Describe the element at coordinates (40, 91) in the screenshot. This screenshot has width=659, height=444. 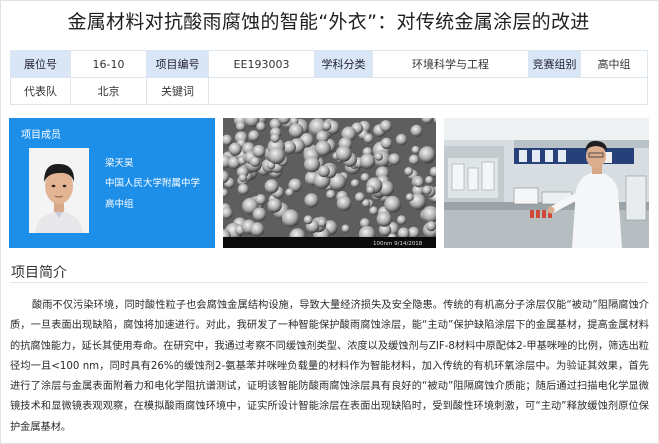
I see `team-label: 代表队` at that location.